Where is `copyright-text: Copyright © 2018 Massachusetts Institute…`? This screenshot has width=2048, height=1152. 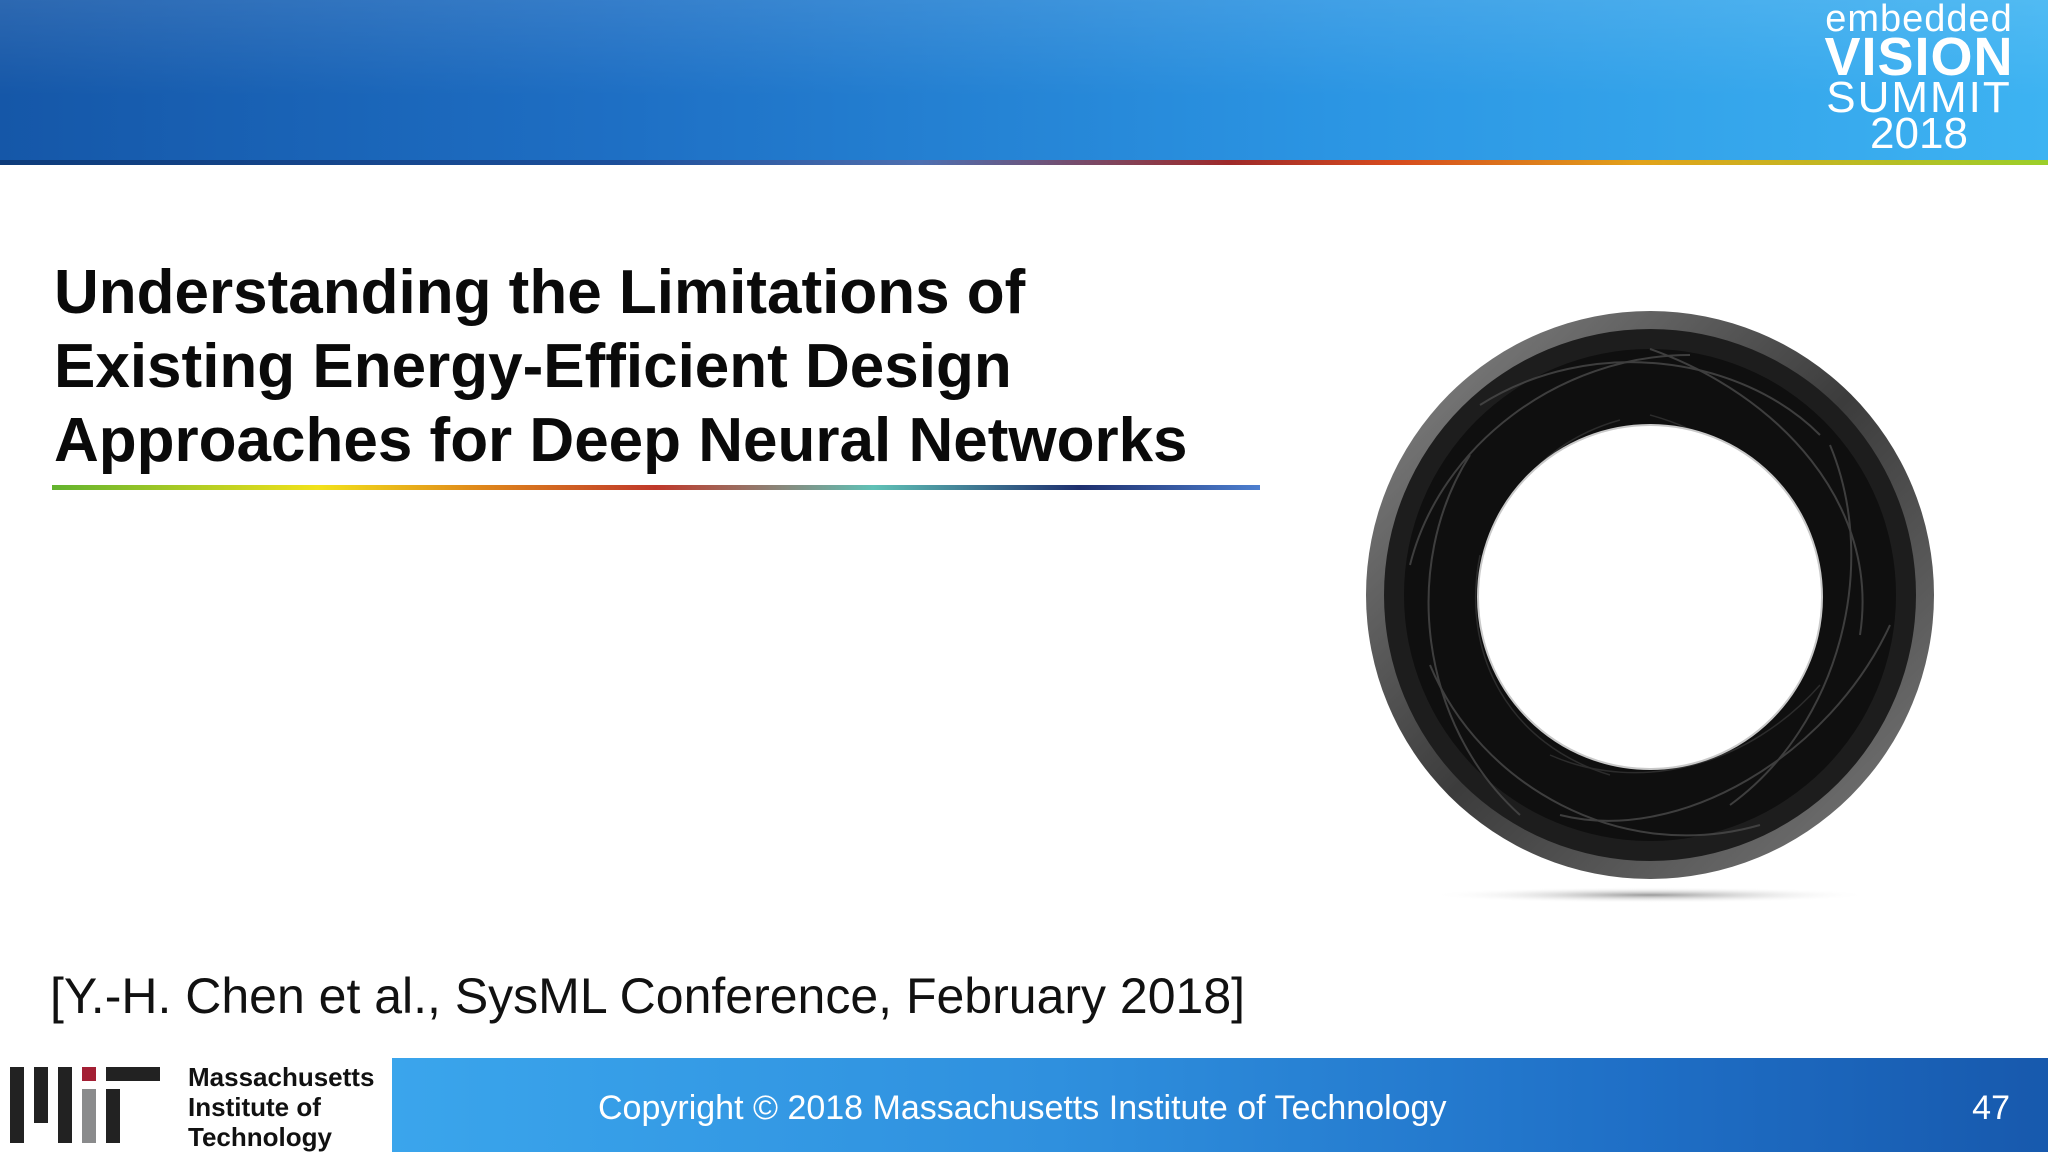 copyright-text: Copyright © 2018 Massachusetts Institute… is located at coordinates (1022, 1108).